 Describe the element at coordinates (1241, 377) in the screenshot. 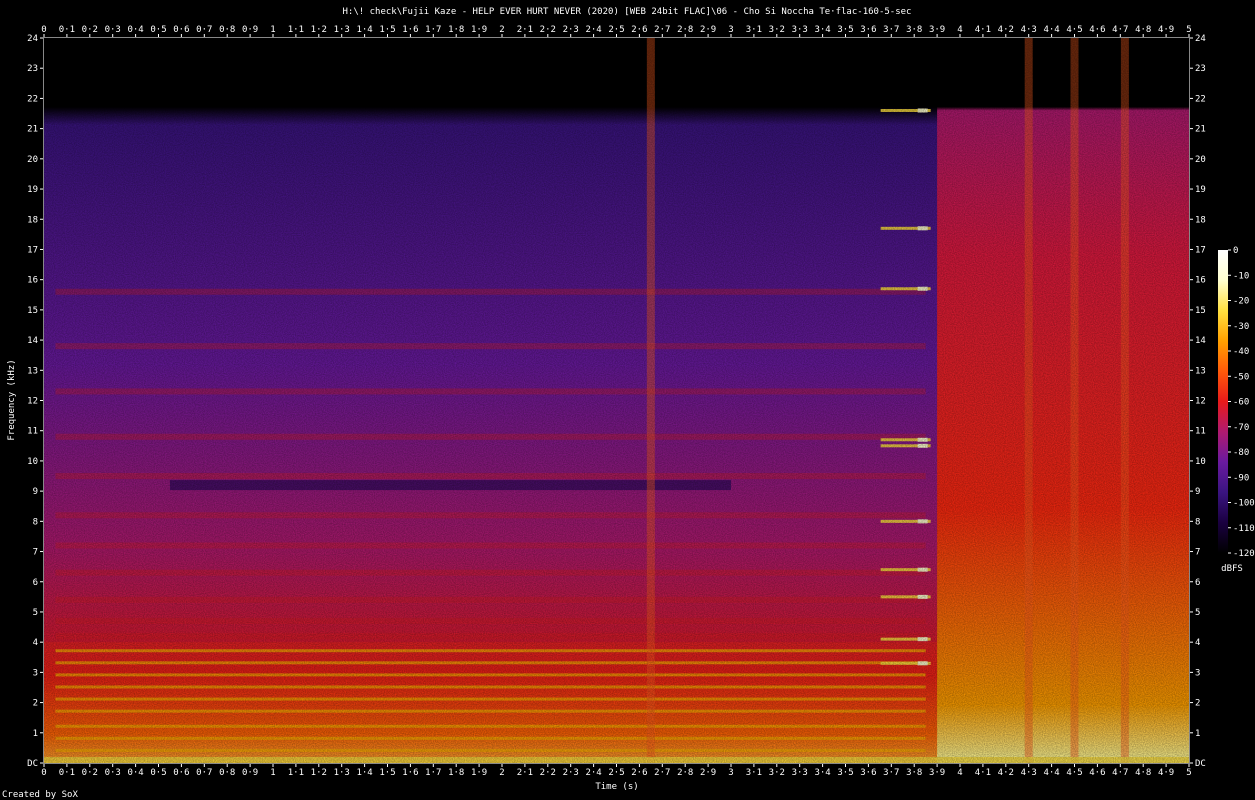

I see `colorbar-tick-label: -50` at that location.